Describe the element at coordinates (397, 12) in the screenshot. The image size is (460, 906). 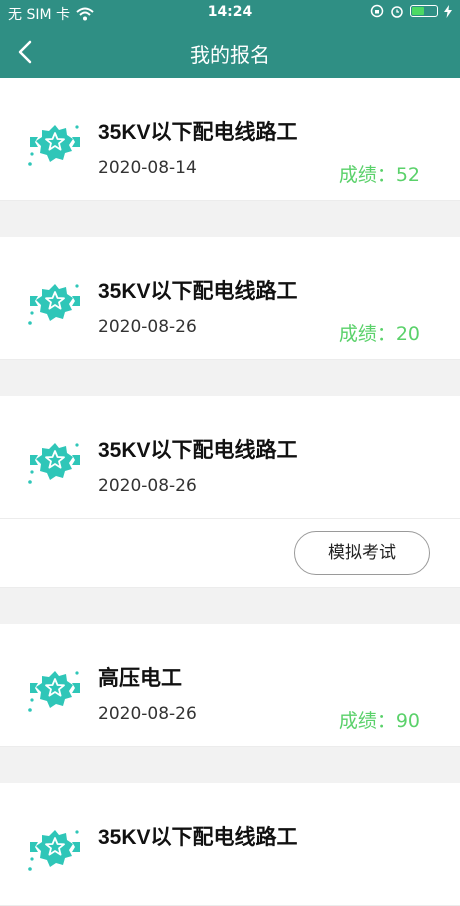
I see `alarm-icon` at that location.